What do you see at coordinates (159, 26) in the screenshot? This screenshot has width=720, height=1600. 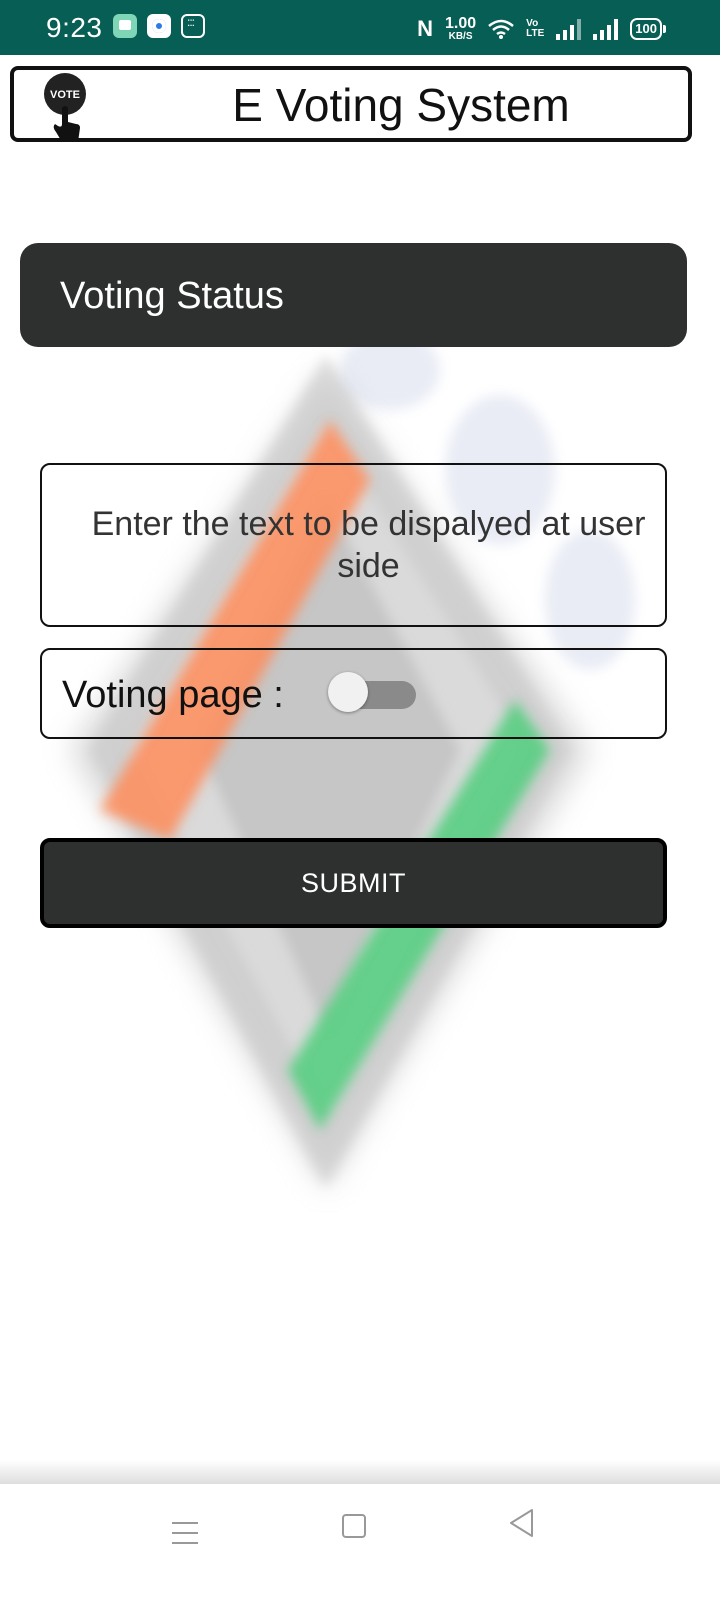 I see `browser-icon` at bounding box center [159, 26].